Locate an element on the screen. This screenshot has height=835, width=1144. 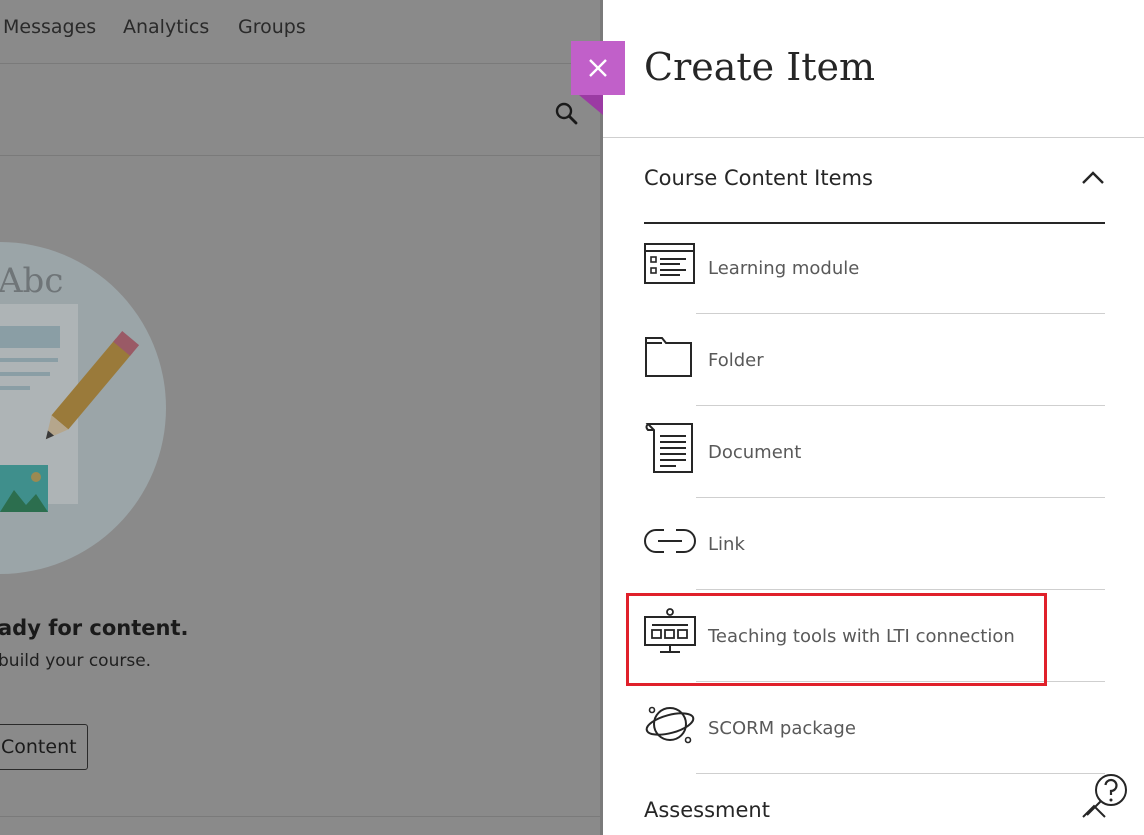
course-content-items-section-toggle: Course Content Items is located at coordinates (874, 192).